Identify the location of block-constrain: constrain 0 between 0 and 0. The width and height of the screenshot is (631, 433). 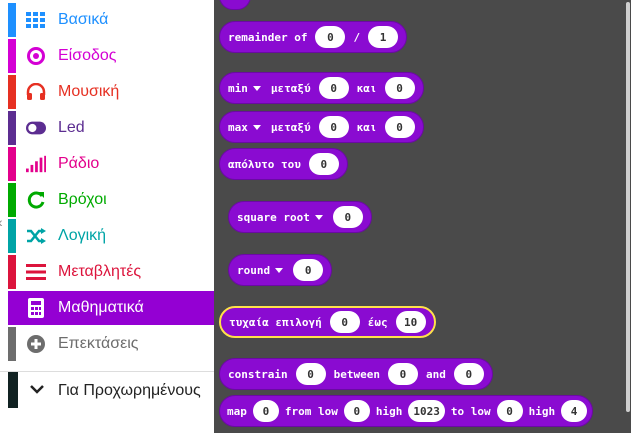
(356, 374).